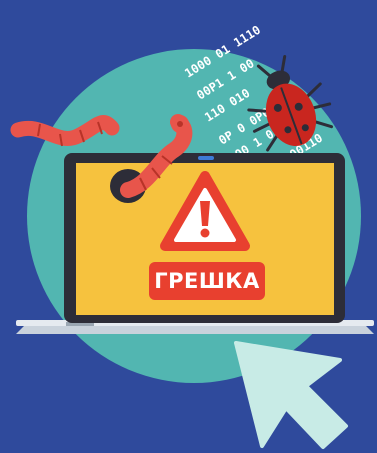  What do you see at coordinates (291, 395) in the screenshot?
I see `cursor-icon` at bounding box center [291, 395].